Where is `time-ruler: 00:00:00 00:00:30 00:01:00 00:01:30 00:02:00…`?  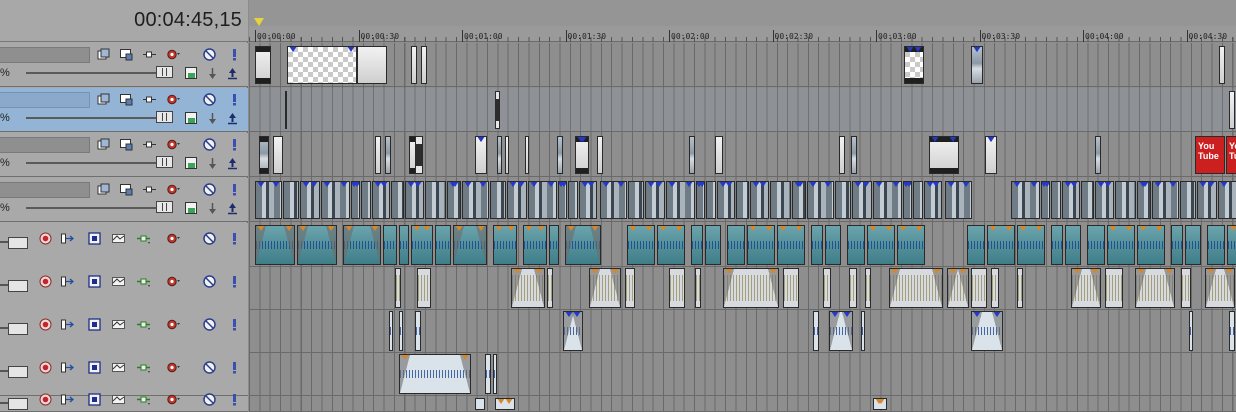
time-ruler: 00:00:00 00:00:30 00:01:00 00:01:30 00:02:00… is located at coordinates (742, 21).